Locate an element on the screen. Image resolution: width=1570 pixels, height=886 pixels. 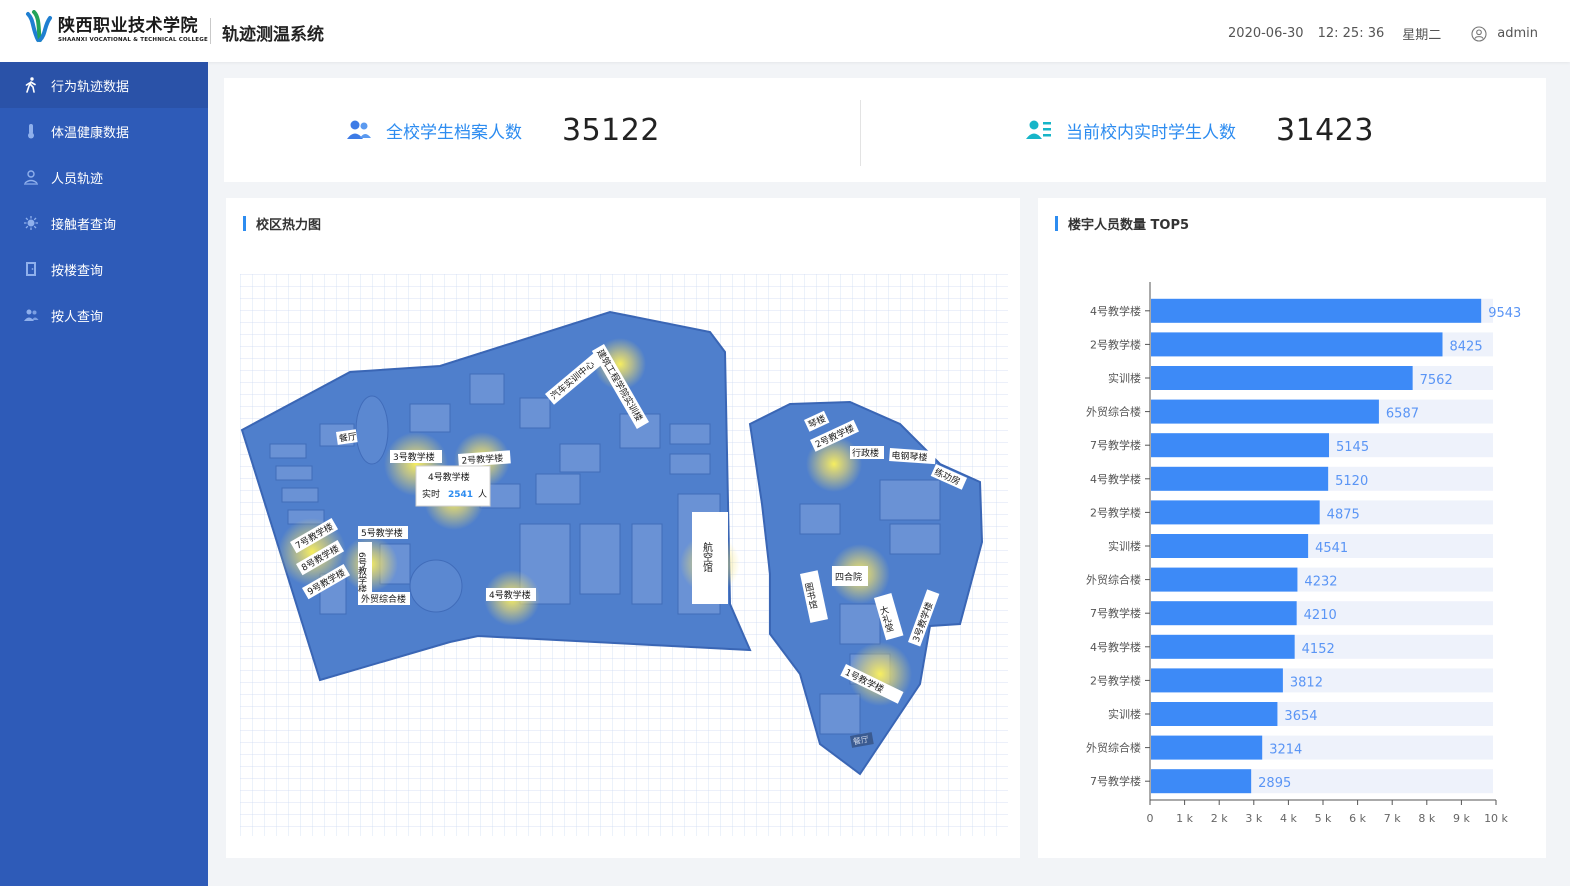
chart-data-label: 3654 is located at coordinates (1300, 716).